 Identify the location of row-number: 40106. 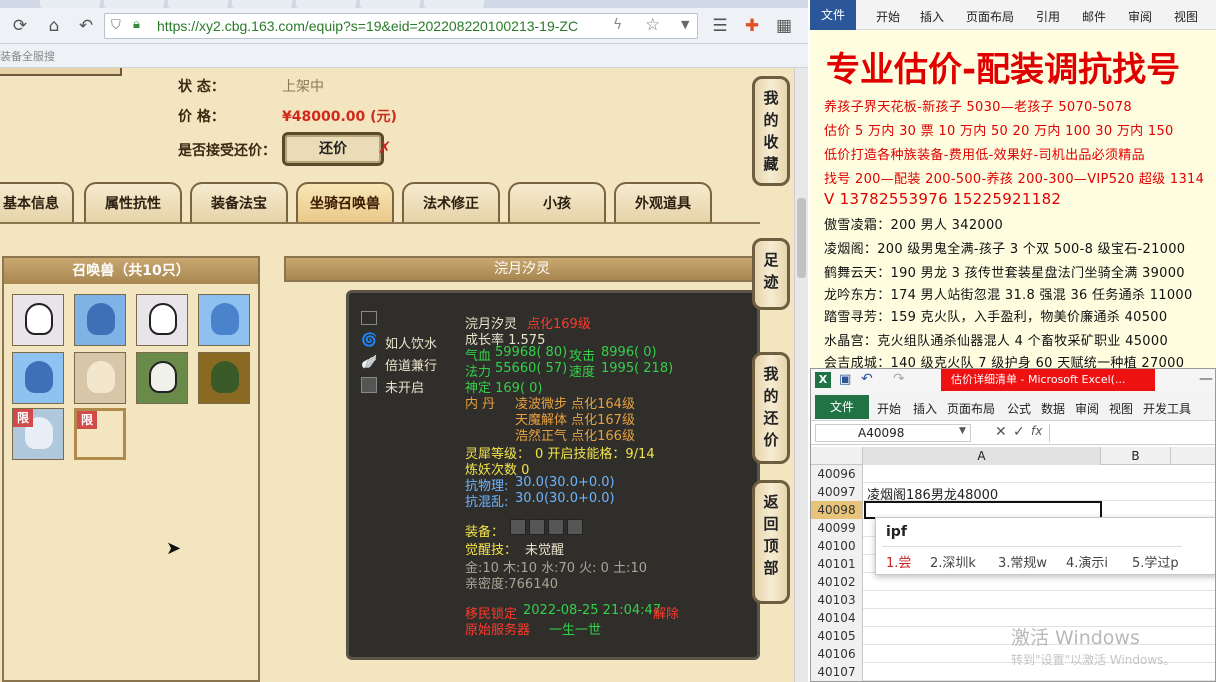
(837, 654).